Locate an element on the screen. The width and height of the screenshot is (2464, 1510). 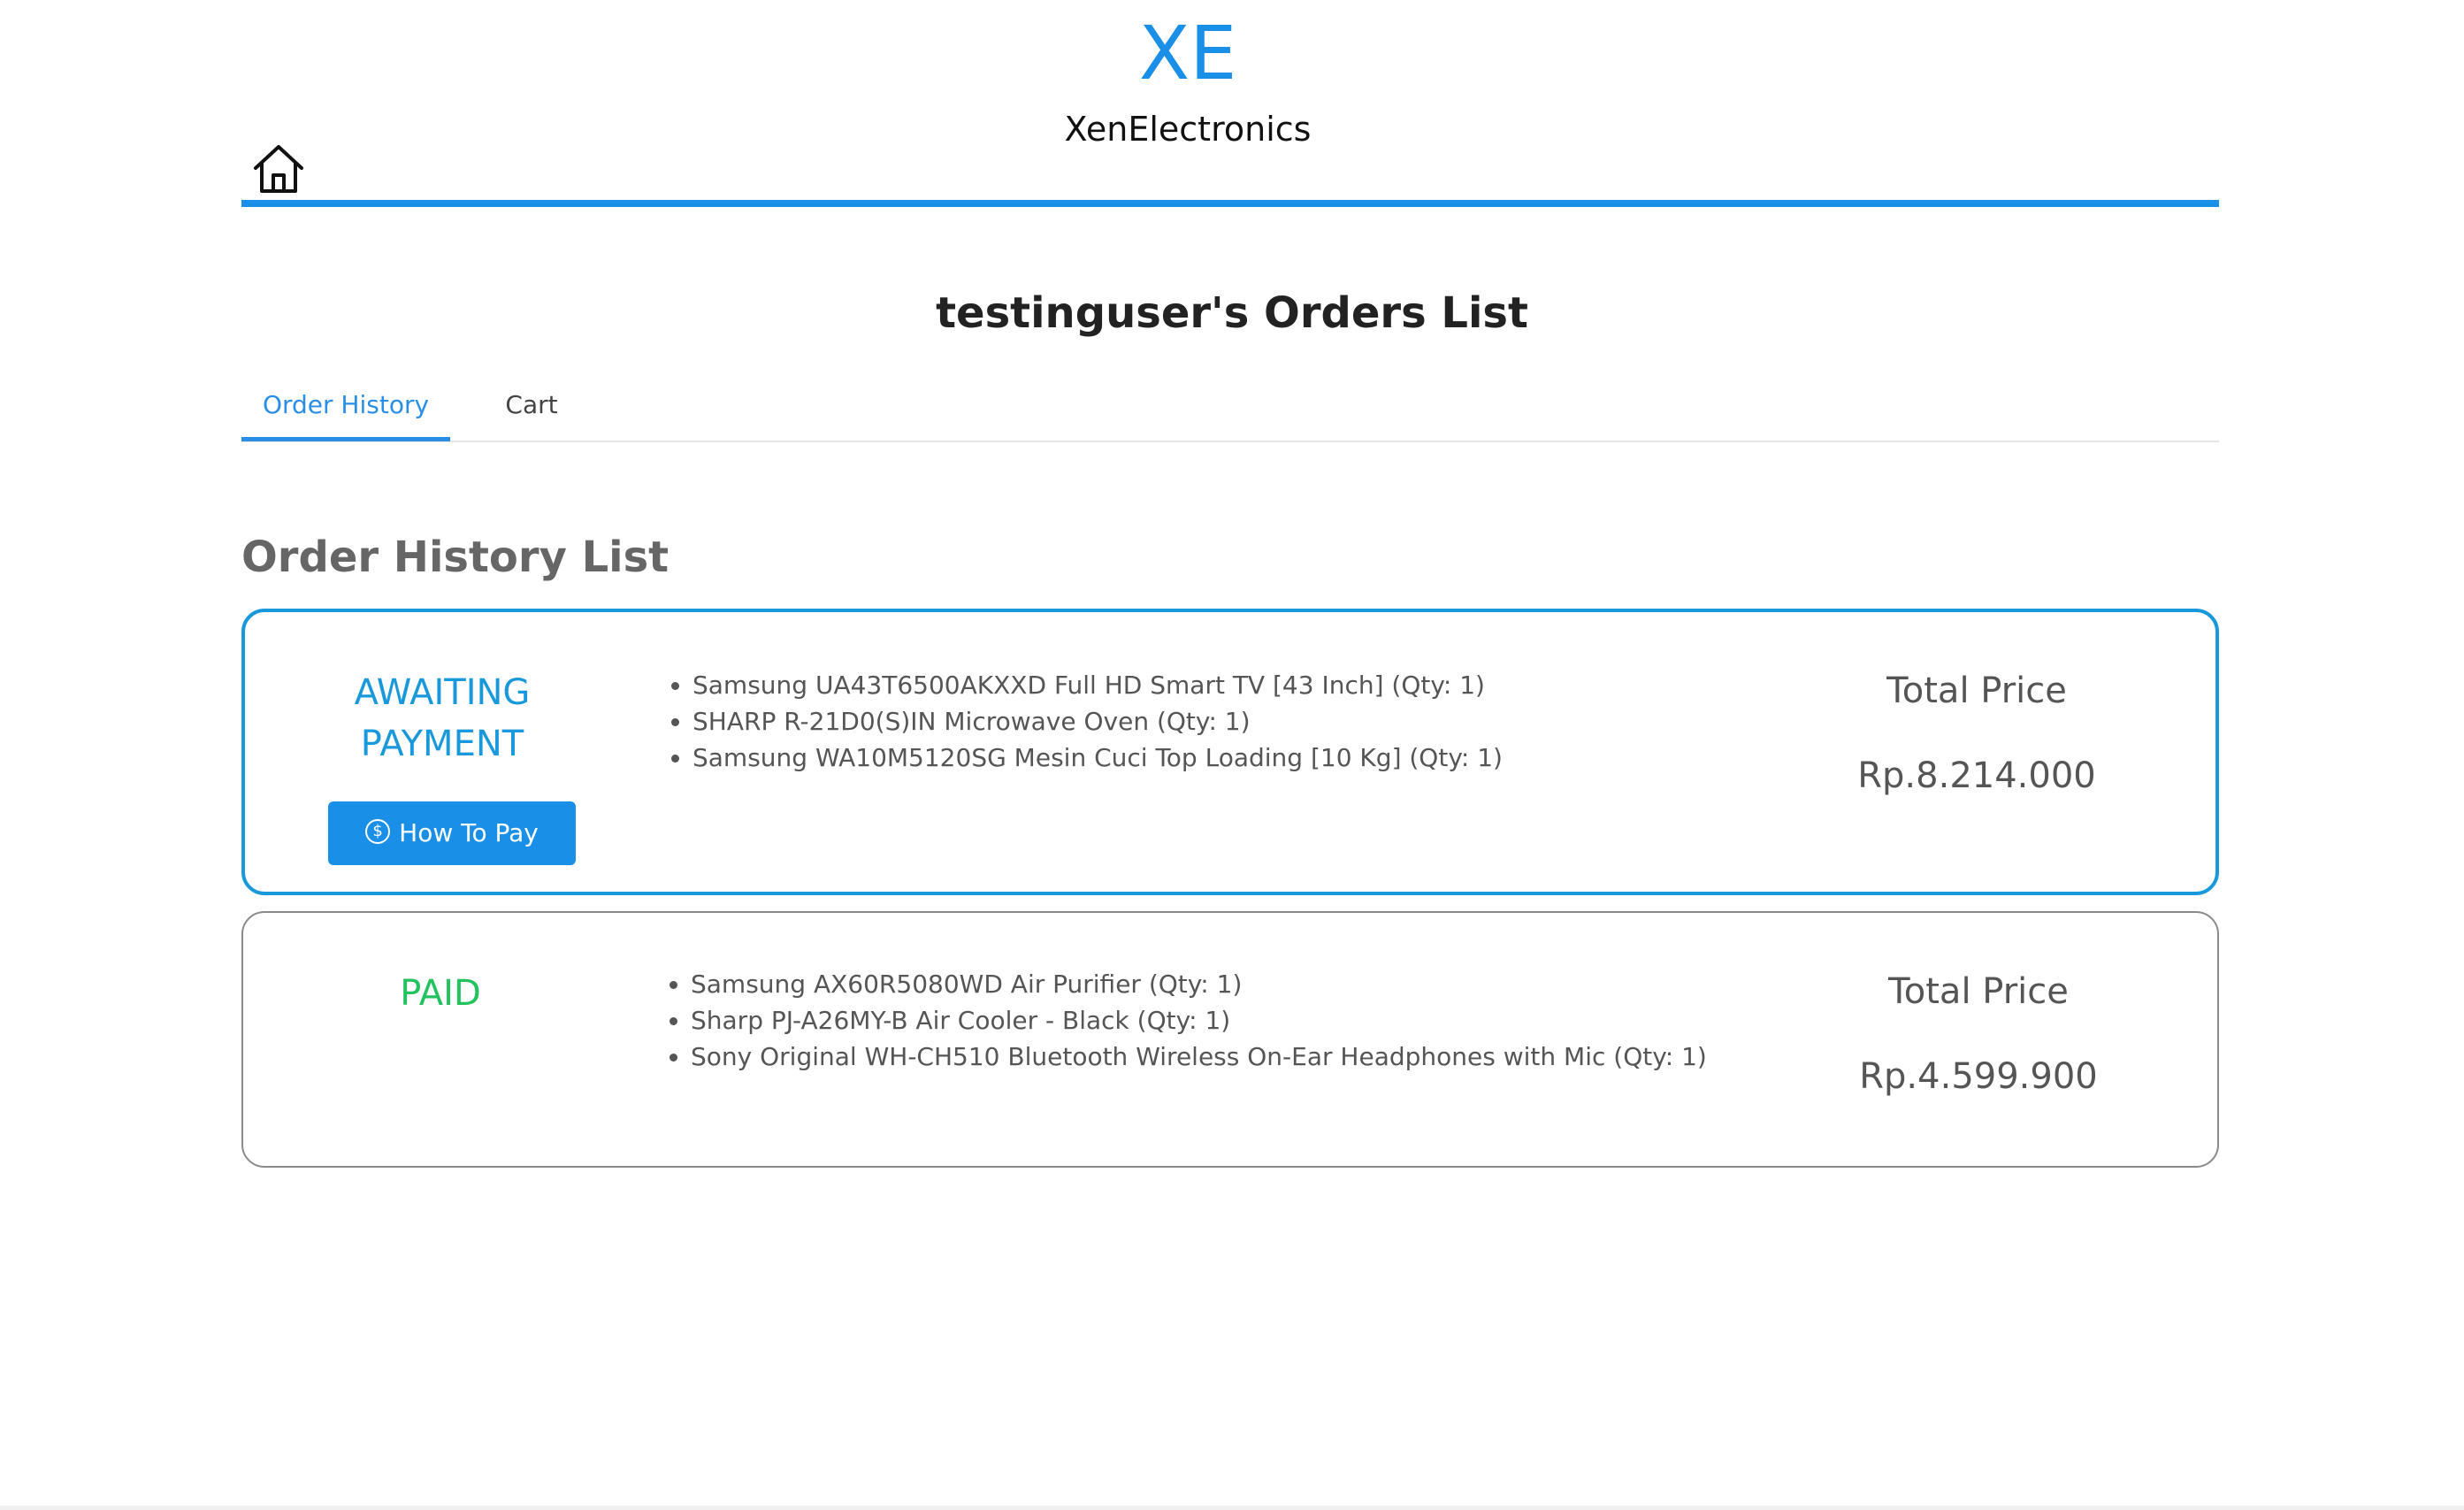
dollar-circle-icon: $ is located at coordinates (378, 831).